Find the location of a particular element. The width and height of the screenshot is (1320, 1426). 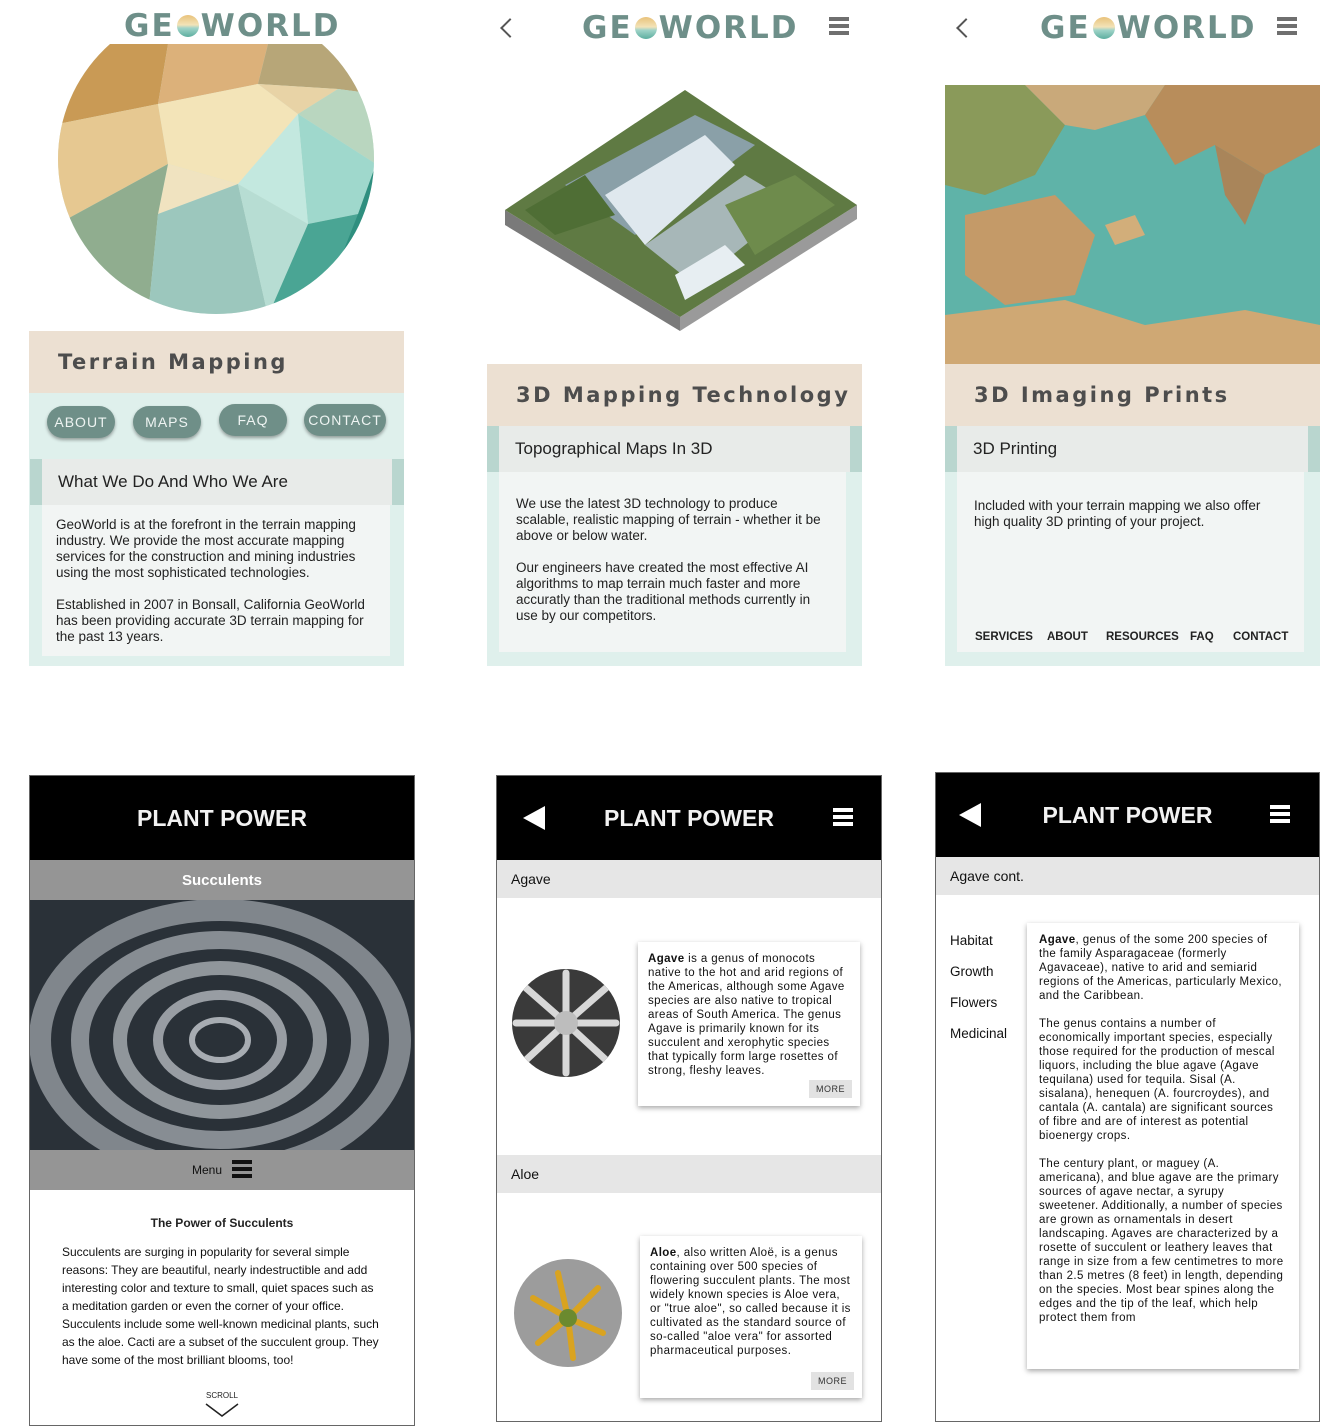

habitat-link: Habitat is located at coordinates (971, 940).